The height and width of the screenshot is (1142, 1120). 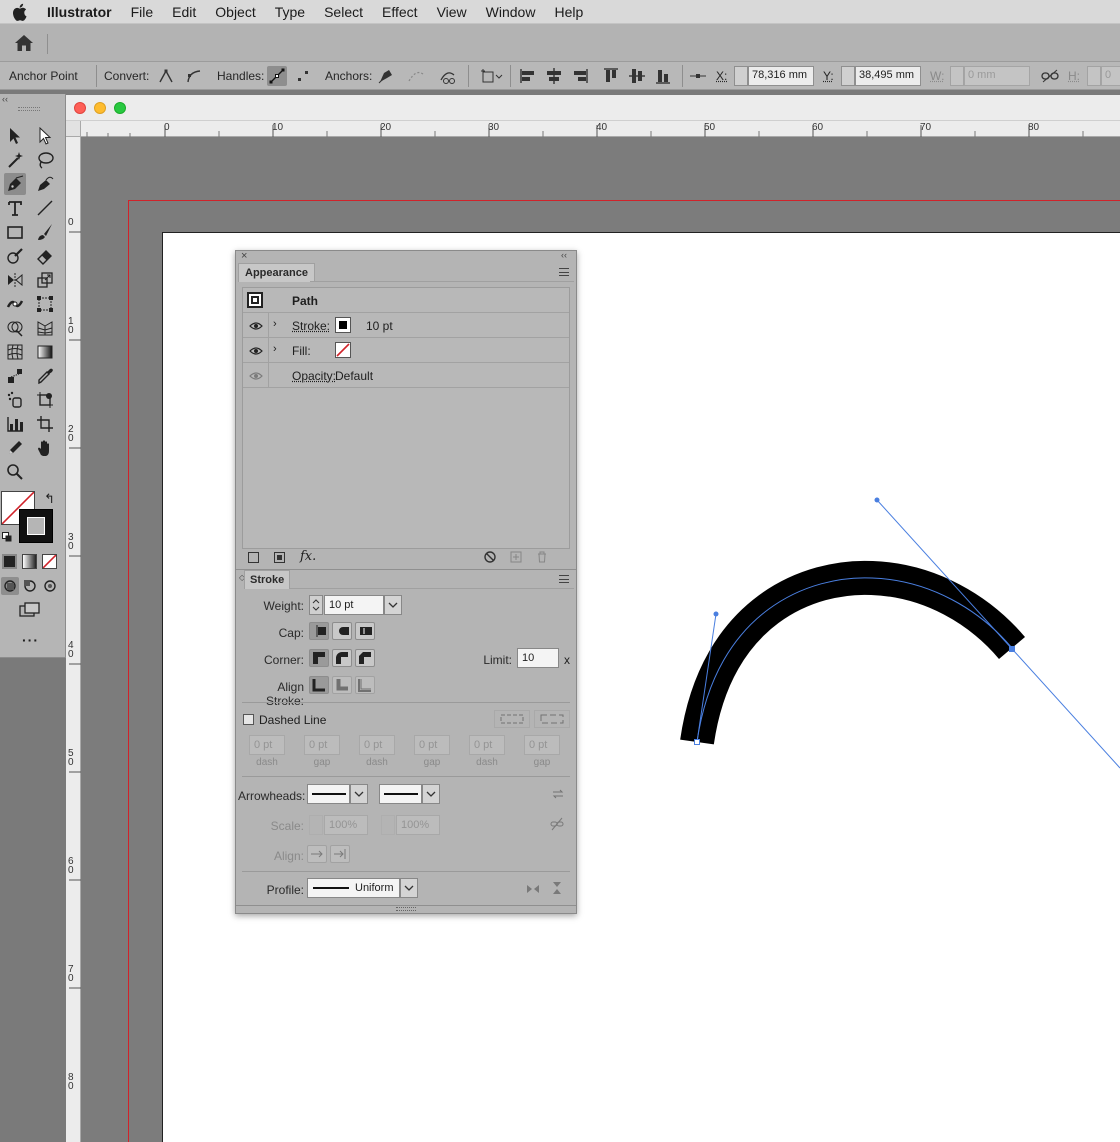 I want to click on reflect-tool-icon, so click(x=15, y=280).